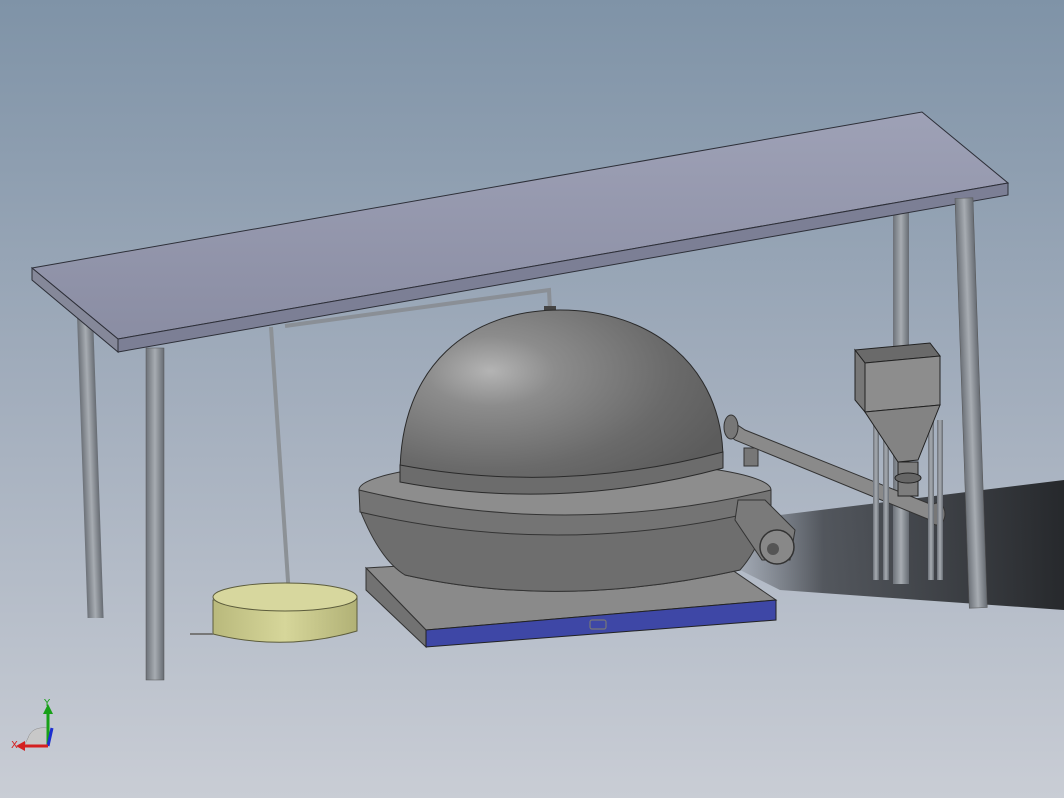 This screenshot has width=1064, height=798. What do you see at coordinates (902, 384) in the screenshot?
I see `hopper-box-front` at bounding box center [902, 384].